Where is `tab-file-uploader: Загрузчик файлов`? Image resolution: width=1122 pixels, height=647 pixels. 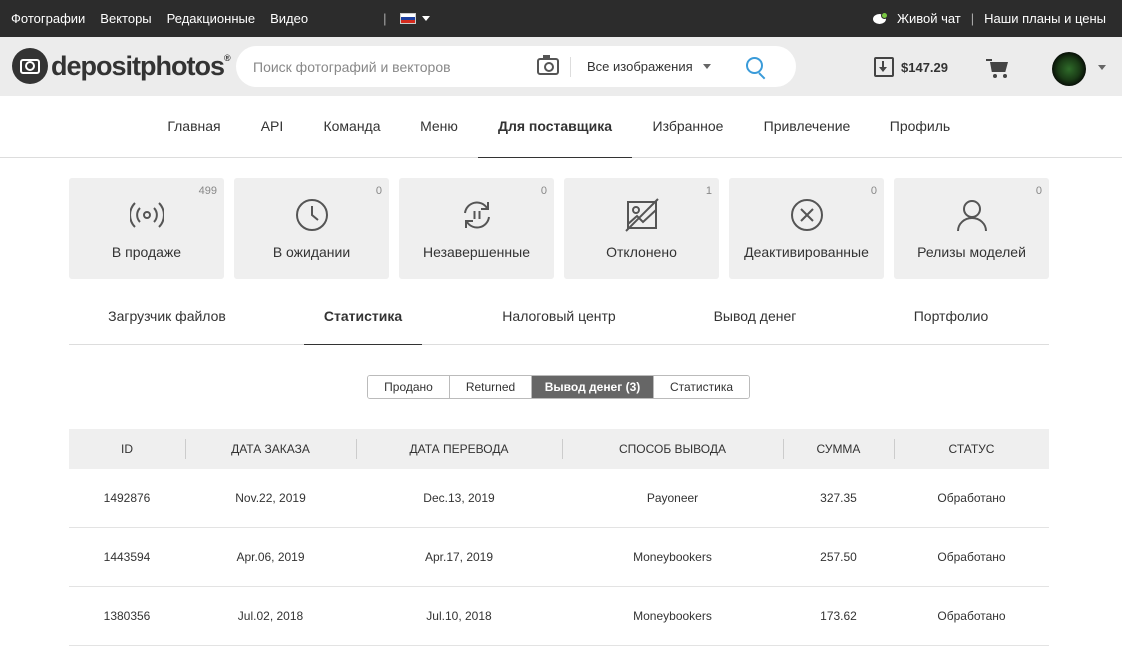
tab-file-uploader: Загрузчик файлов is located at coordinates (167, 320).